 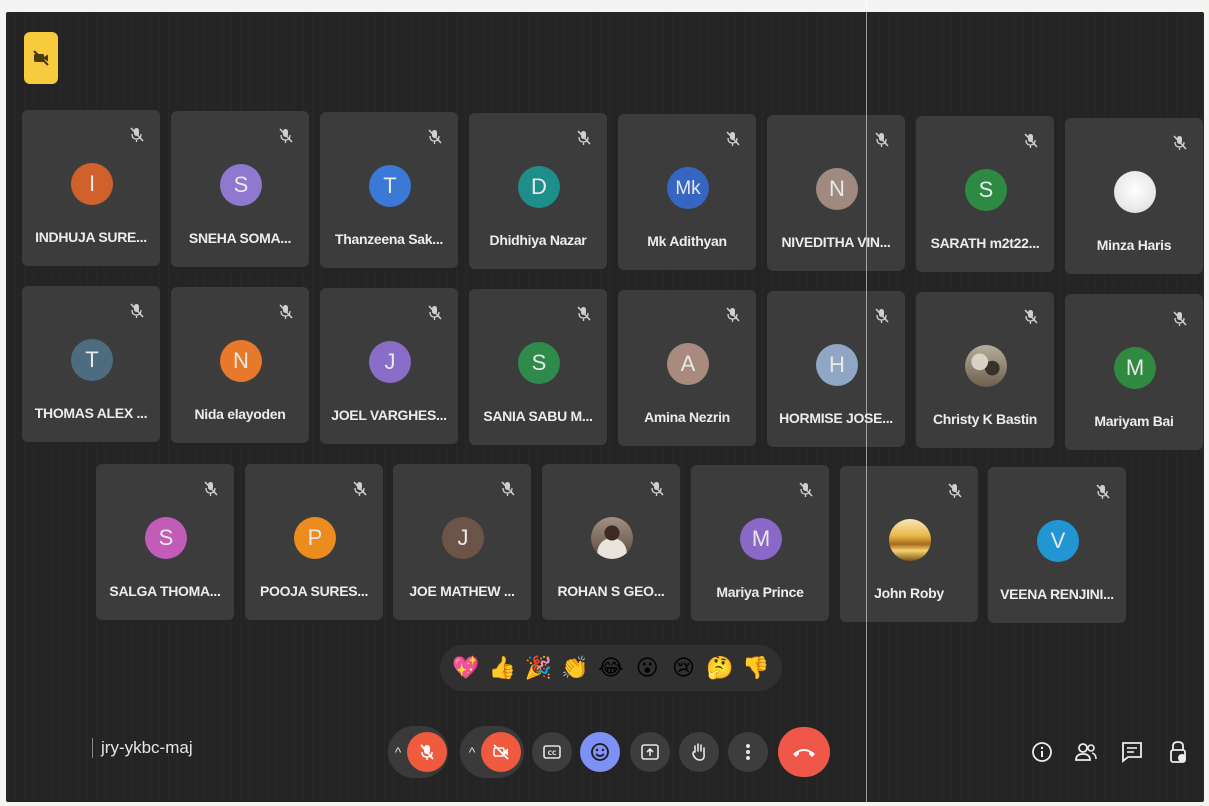 I want to click on reaction-emoji-button: 😮, so click(x=647, y=668).